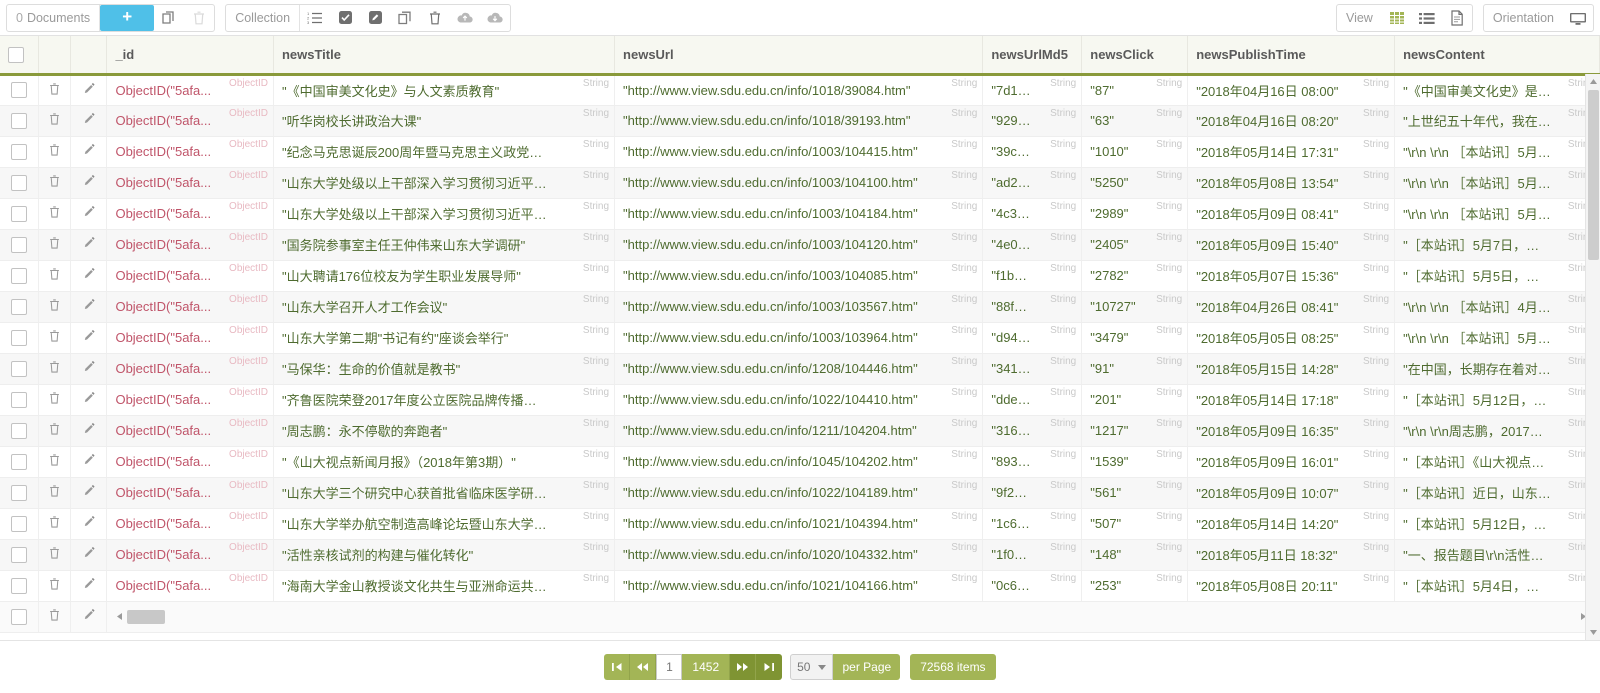  Describe the element at coordinates (1032, 493) in the screenshot. I see `cell-newsurlmd5: "9f21… String` at that location.